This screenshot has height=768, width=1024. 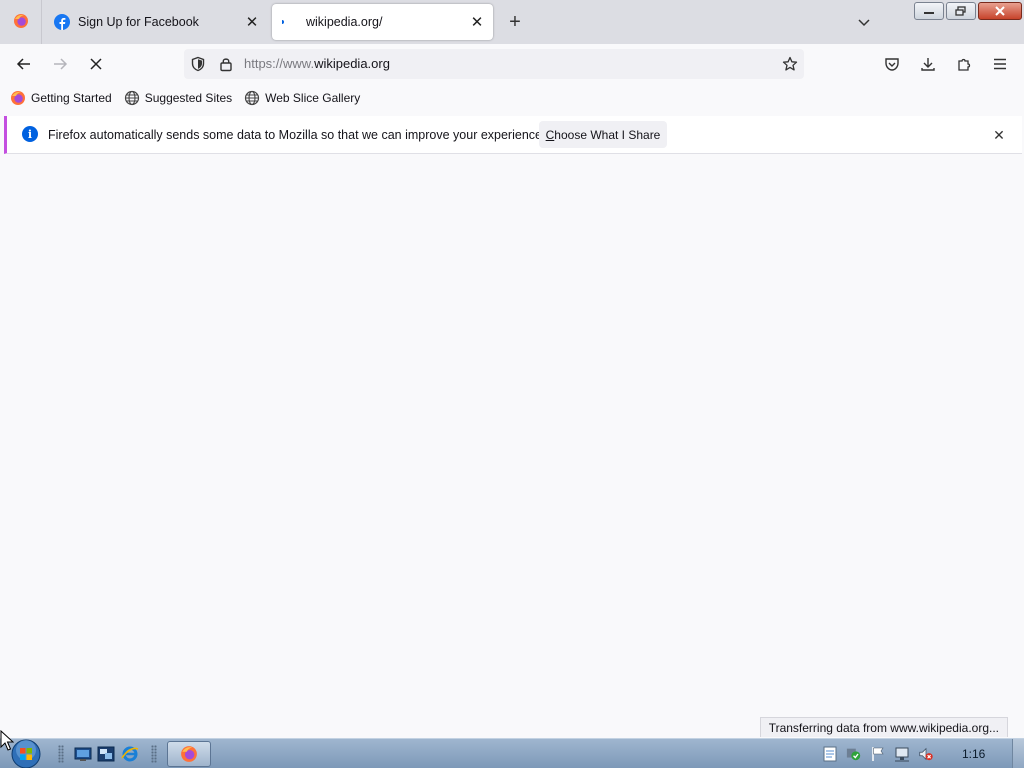 I want to click on app-menu-button, so click(x=1000, y=64).